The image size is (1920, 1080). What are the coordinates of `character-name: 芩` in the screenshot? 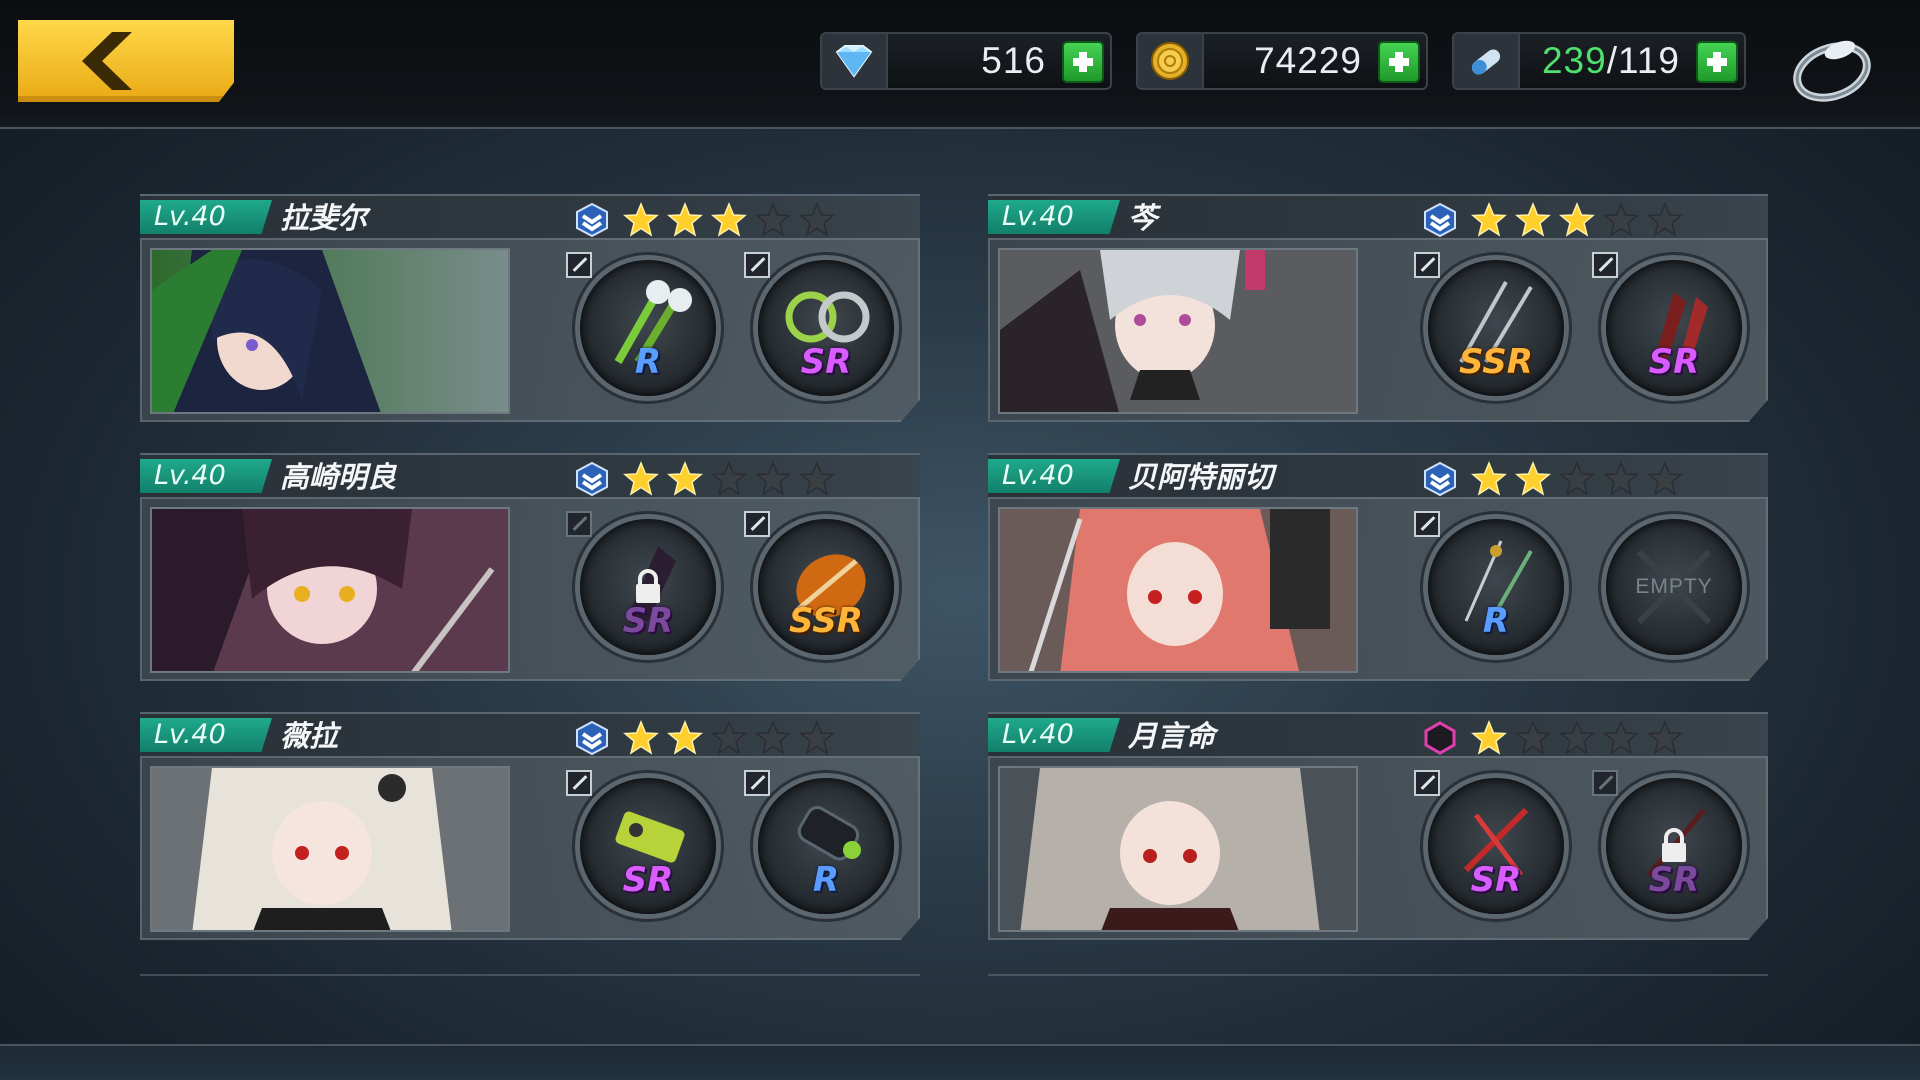 It's located at (1143, 218).